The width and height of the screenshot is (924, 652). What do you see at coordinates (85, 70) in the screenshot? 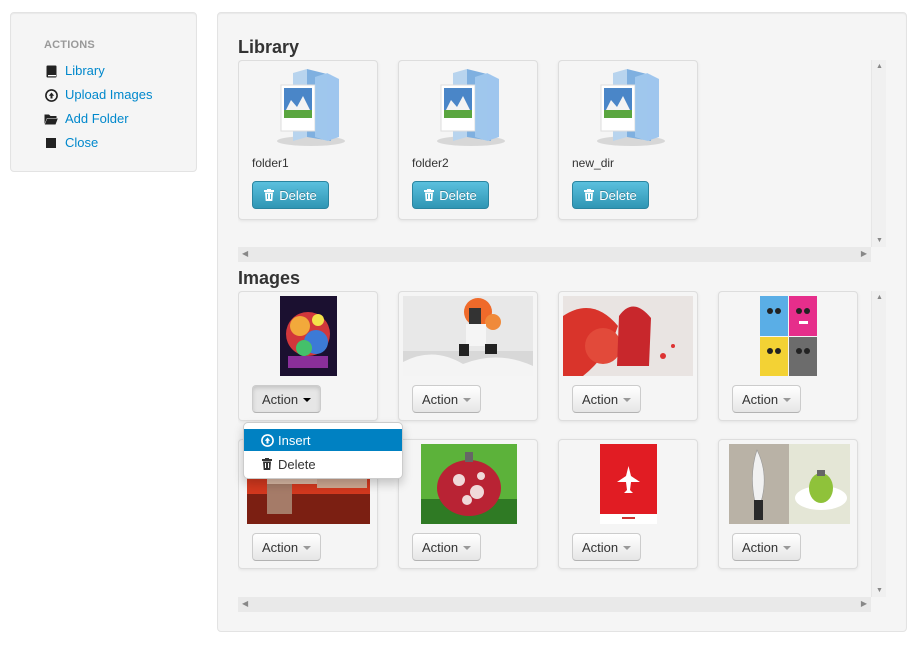
I see `sidebar-item-label: Library` at bounding box center [85, 70].